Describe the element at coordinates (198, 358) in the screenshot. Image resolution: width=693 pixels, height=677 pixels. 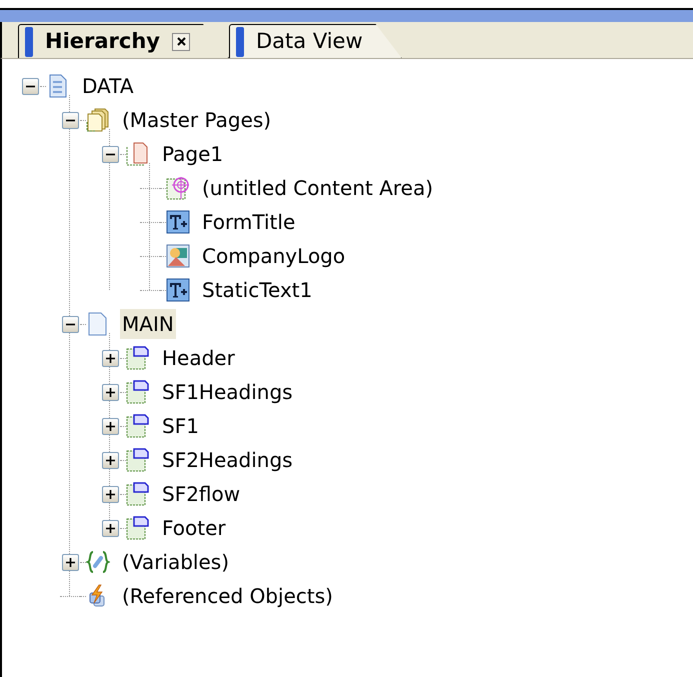
I see `tree-item-label: Header` at that location.